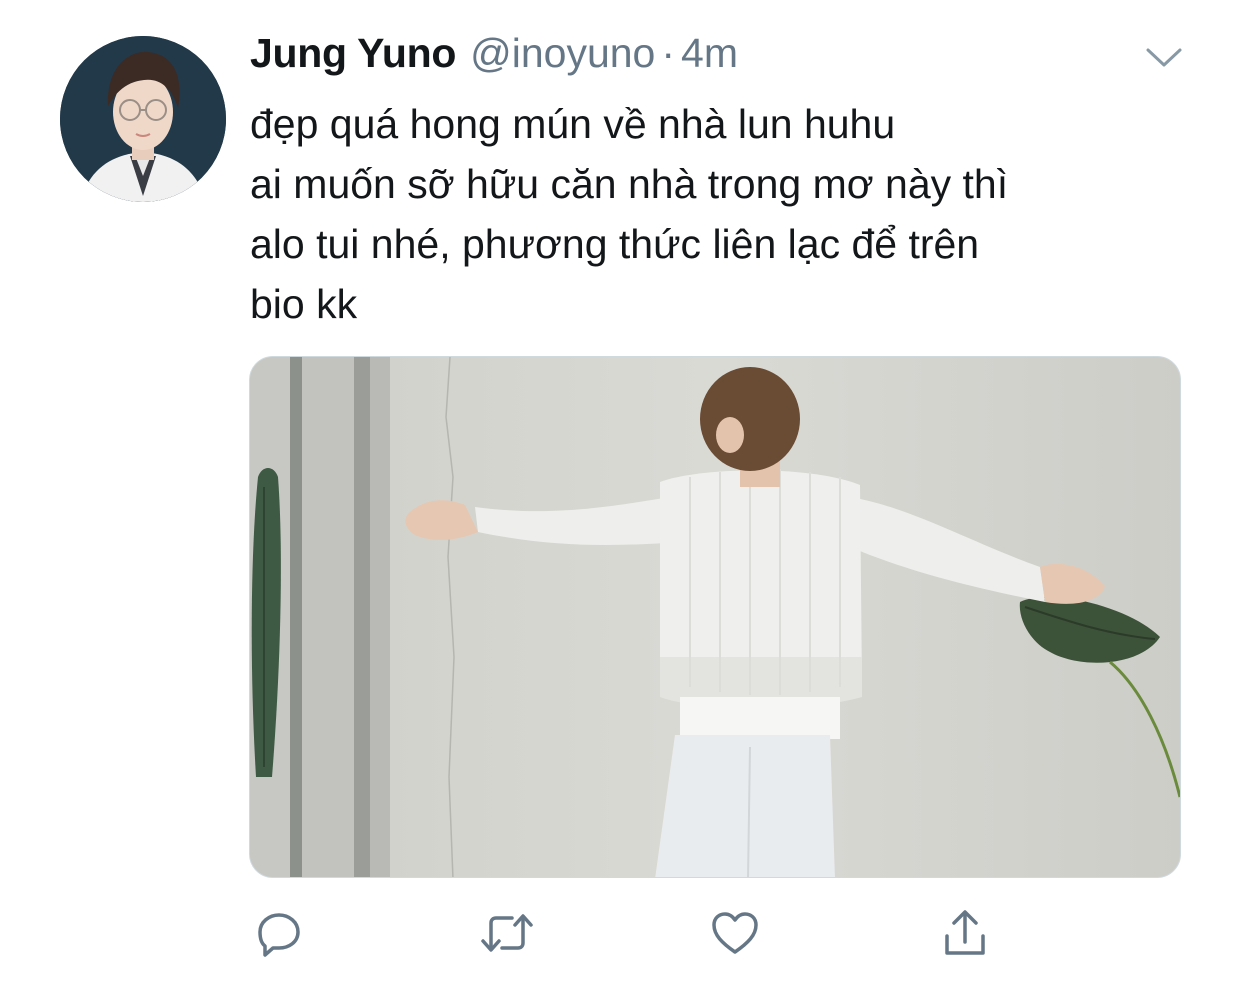 This screenshot has width=1242, height=986. What do you see at coordinates (621, 933) in the screenshot?
I see `action-bar` at bounding box center [621, 933].